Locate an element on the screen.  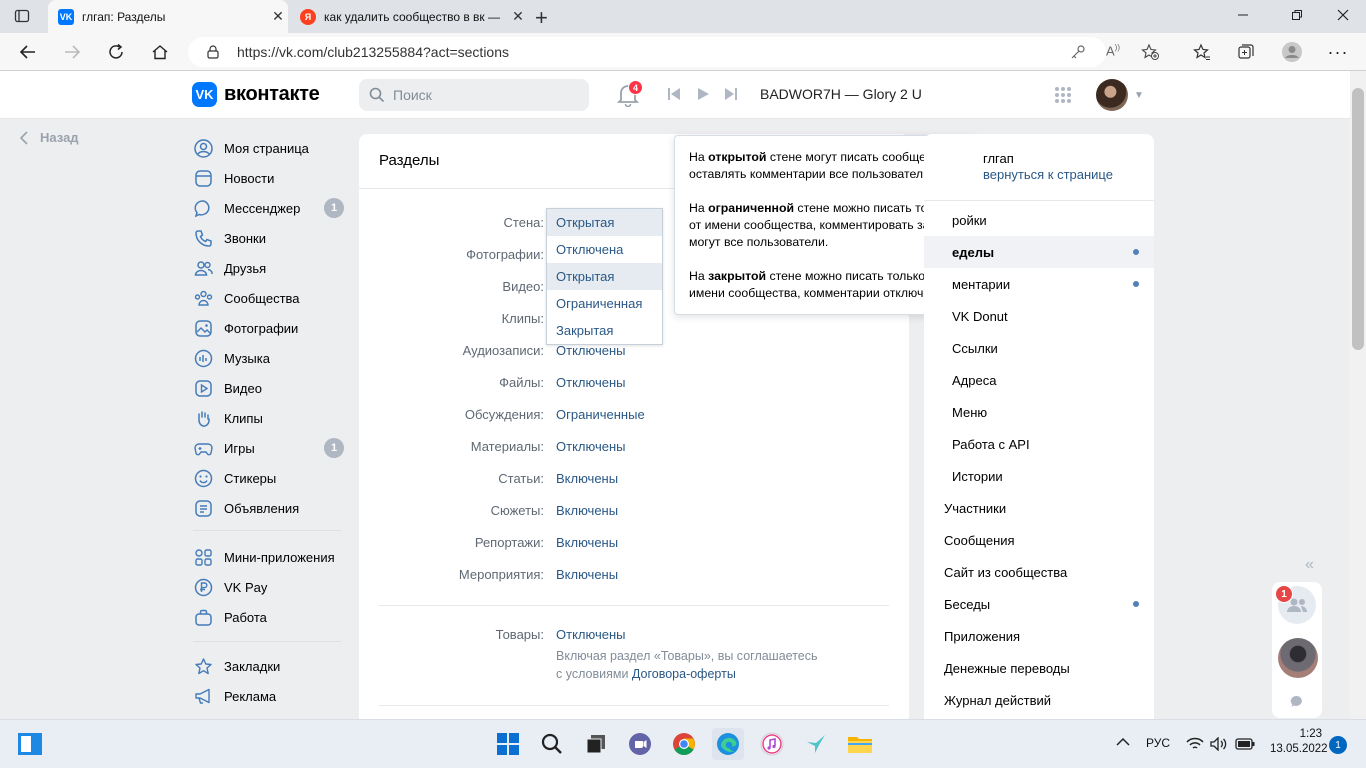
menu-item-stickers: Стикеры is located at coordinates (273, 478).